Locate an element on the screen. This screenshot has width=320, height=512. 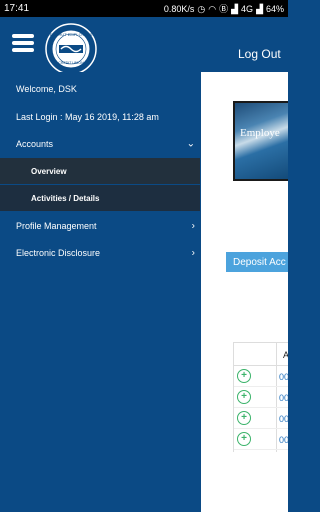
welcome-text: Welcome, DSK is located at coordinates (46, 89).